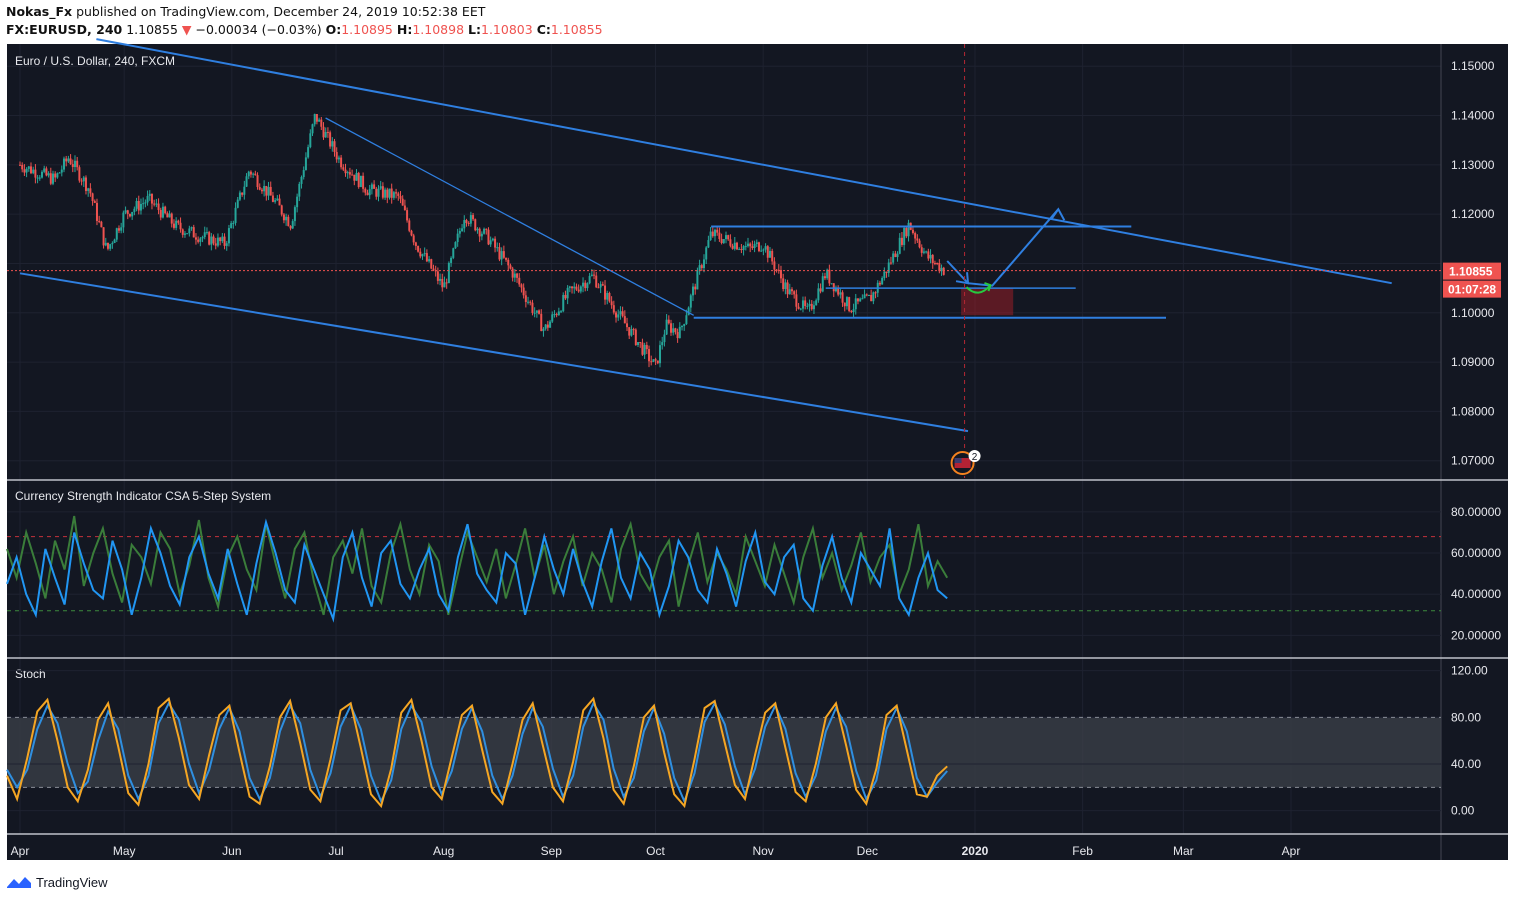 The image size is (1515, 899). What do you see at coordinates (19, 882) in the screenshot?
I see `tradingview-logo-icon` at bounding box center [19, 882].